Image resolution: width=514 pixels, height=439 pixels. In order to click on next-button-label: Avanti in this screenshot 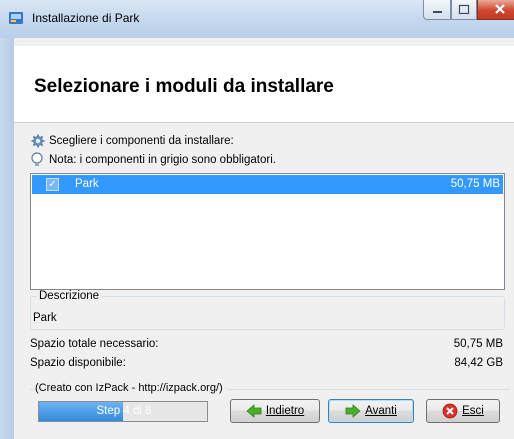, I will do `click(381, 411)`.